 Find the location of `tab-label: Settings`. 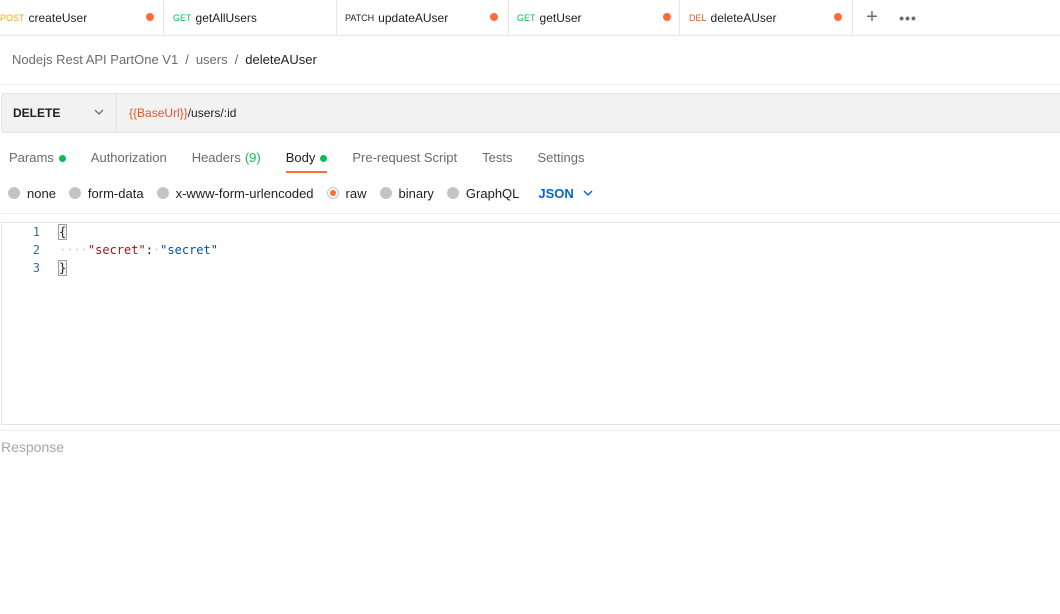

tab-label: Settings is located at coordinates (561, 157).